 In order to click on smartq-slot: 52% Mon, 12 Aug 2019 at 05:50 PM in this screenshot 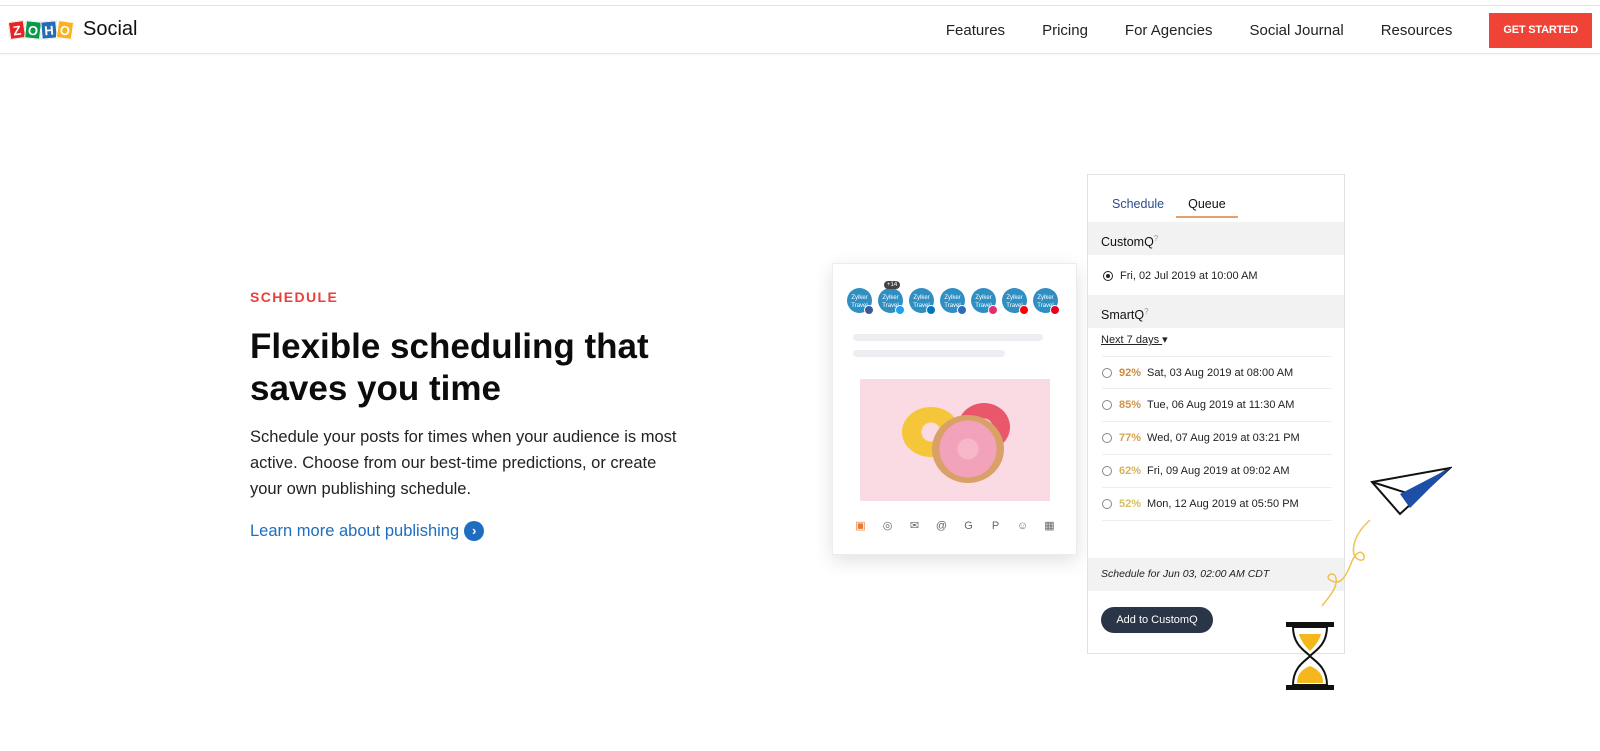, I will do `click(1217, 504)`.